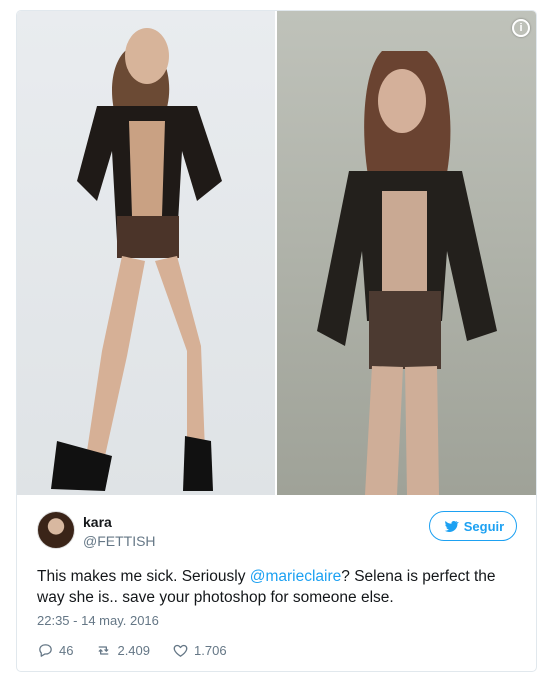  Describe the element at coordinates (56, 530) in the screenshot. I see `avatar` at that location.